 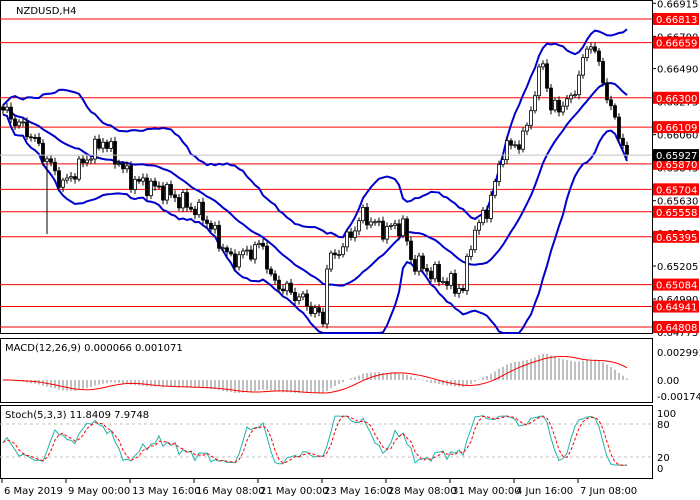 I want to click on stoch-tick-label: 100, so click(x=666, y=414).